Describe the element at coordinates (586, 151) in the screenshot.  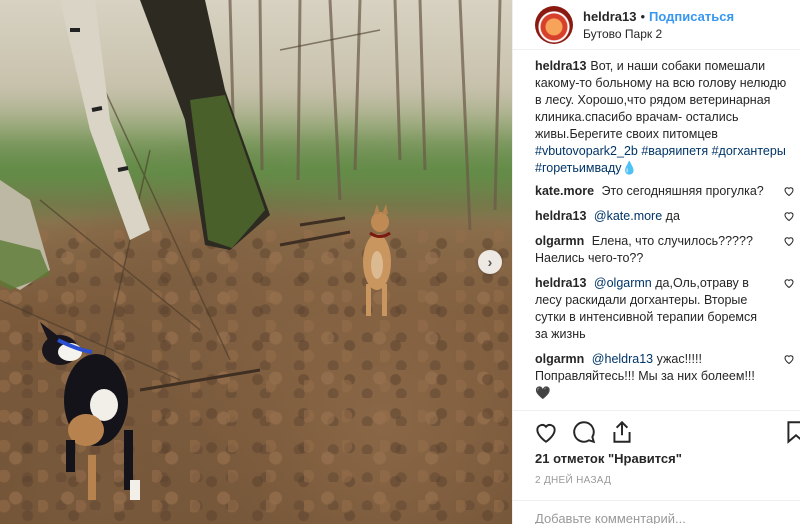
I see `hashtag-link: #vbutovopark2_2b` at that location.